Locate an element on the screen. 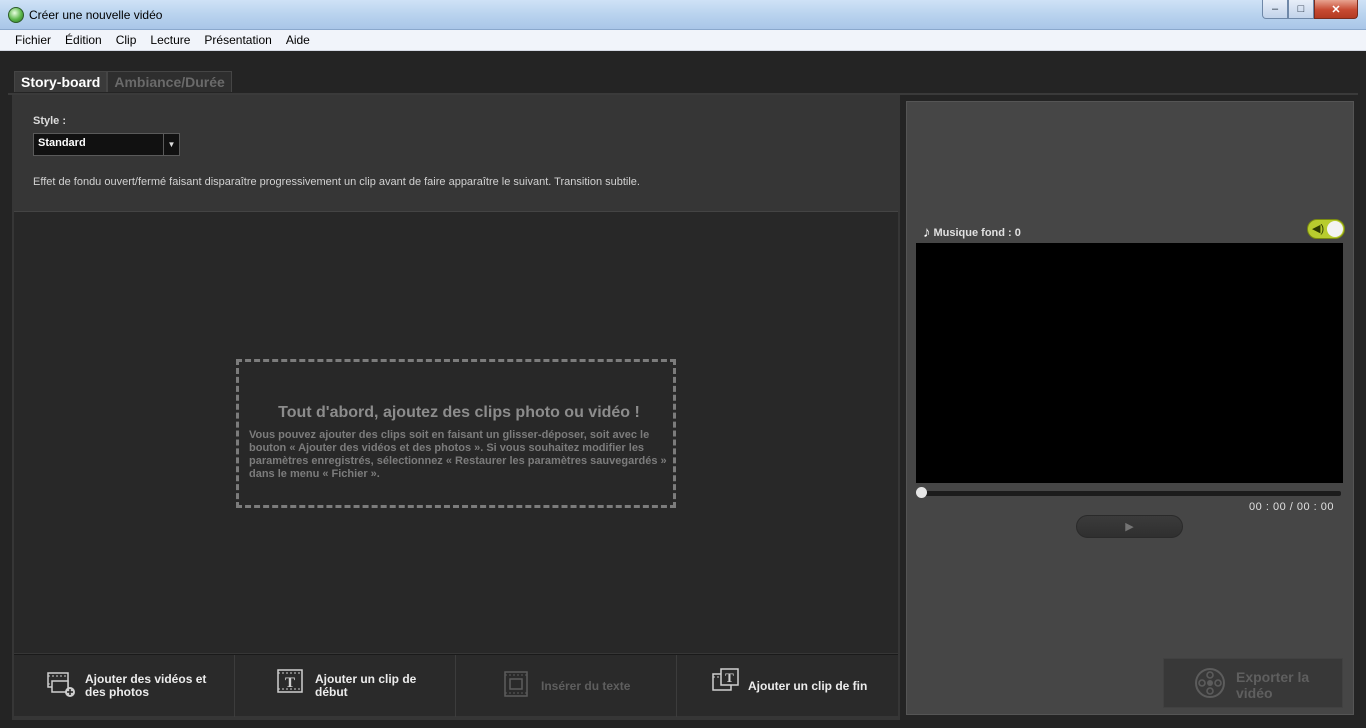 This screenshot has width=1366, height=728. maximize-button: □ is located at coordinates (1301, 9).